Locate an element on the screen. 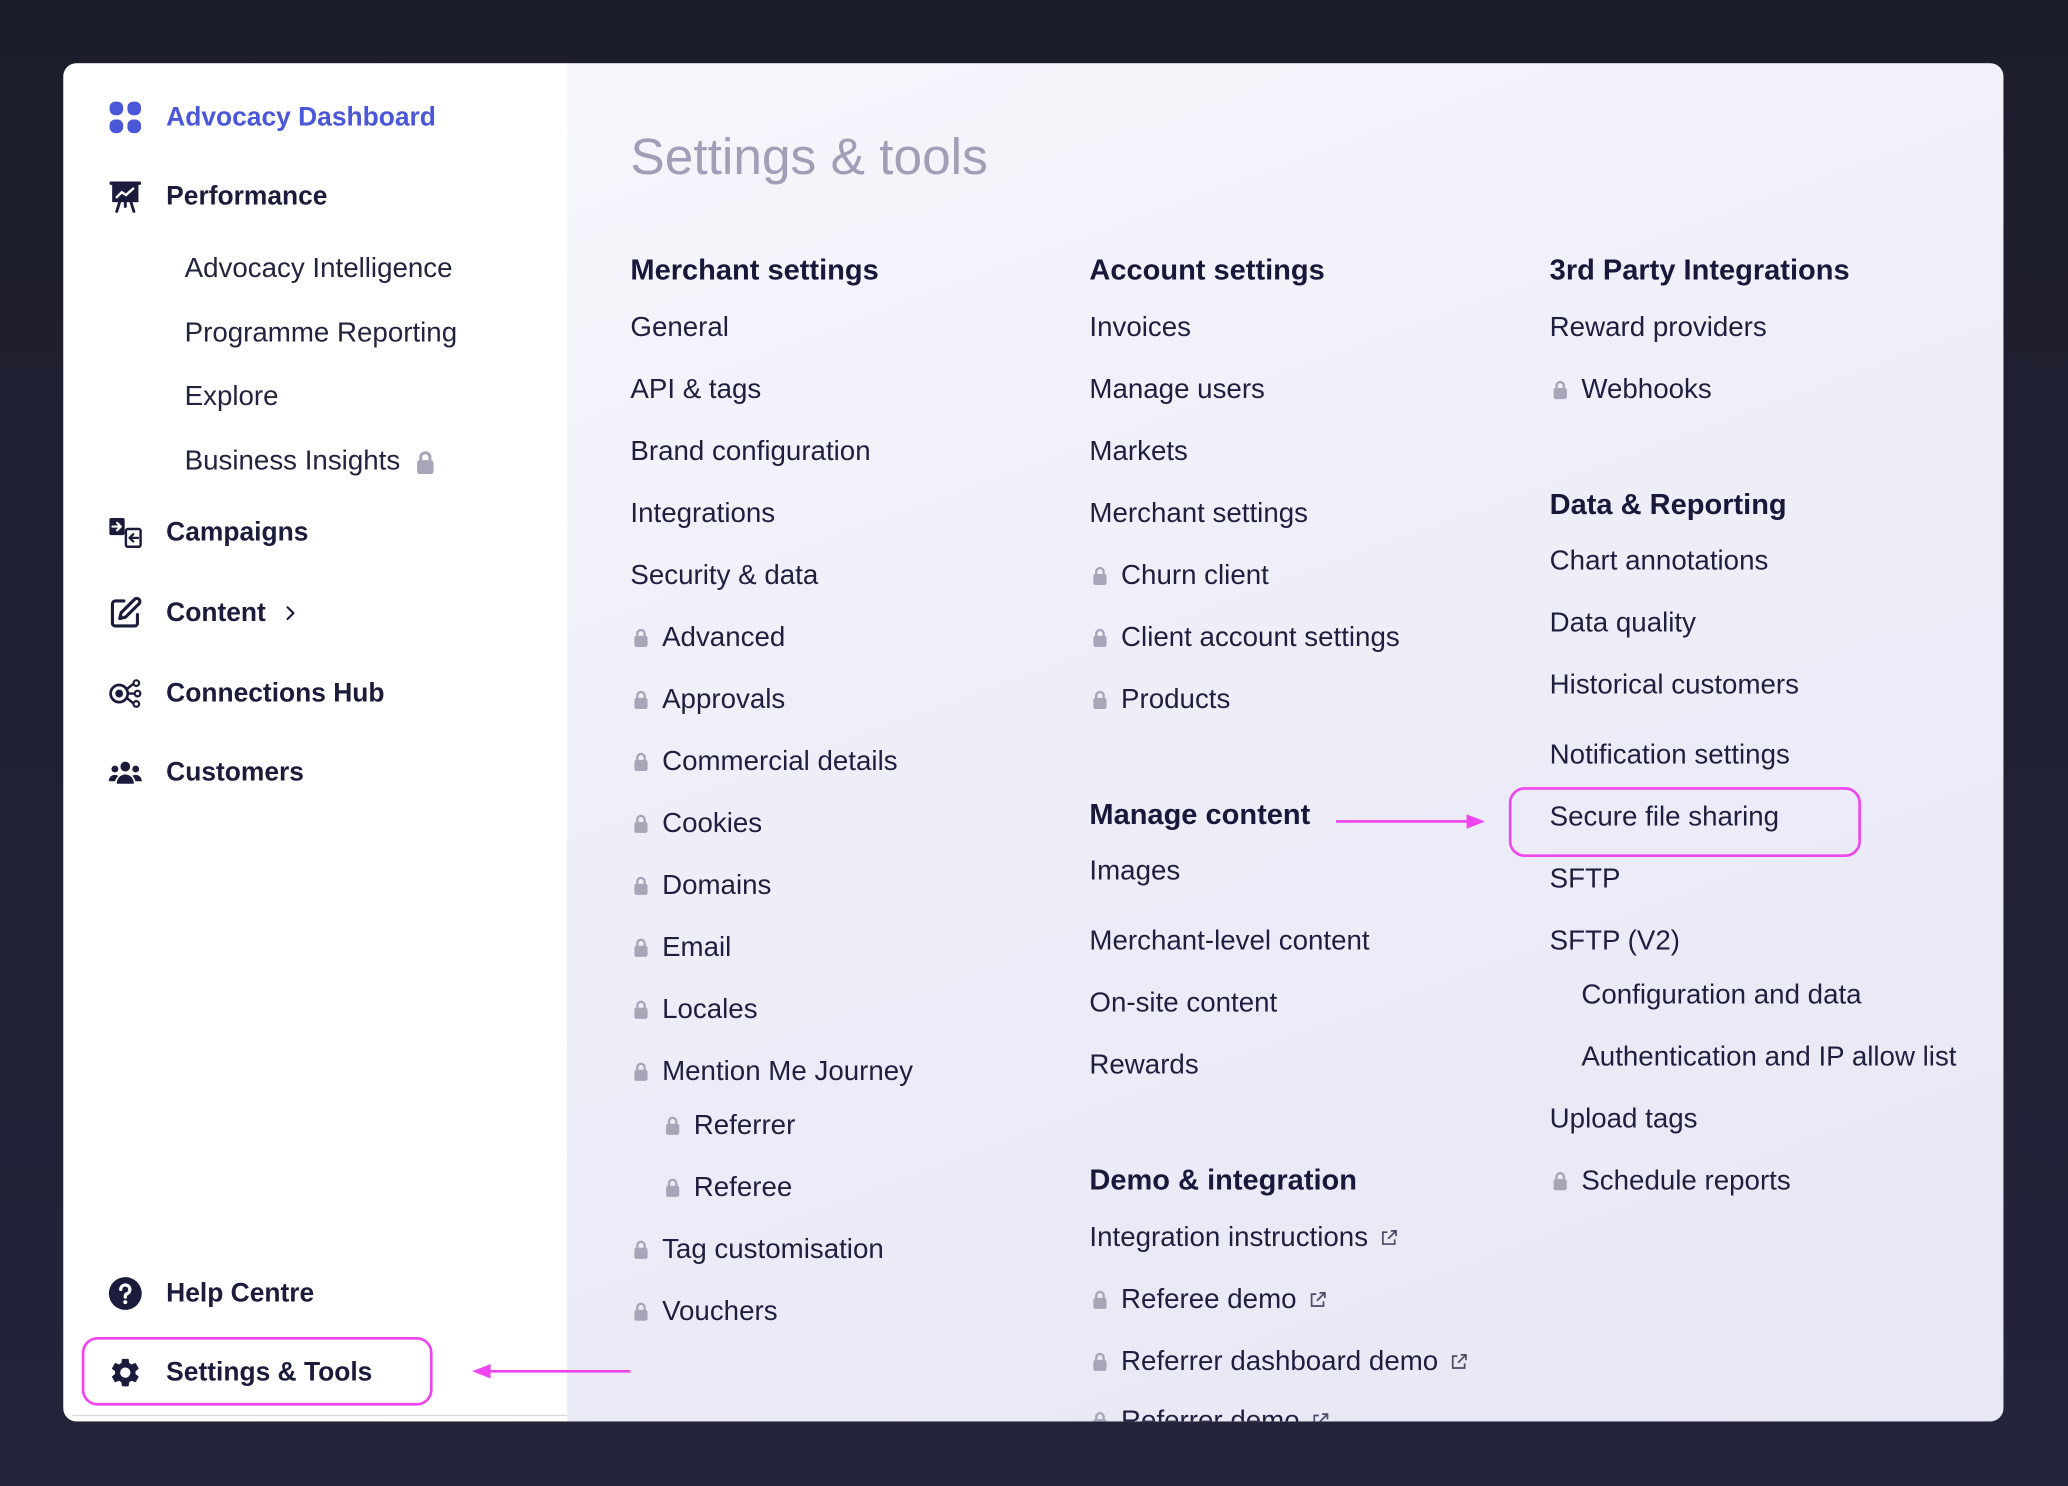 Image resolution: width=2068 pixels, height=1486 pixels. settings-link-mention-me-journey: Mention Me Journey is located at coordinates (771, 1072).